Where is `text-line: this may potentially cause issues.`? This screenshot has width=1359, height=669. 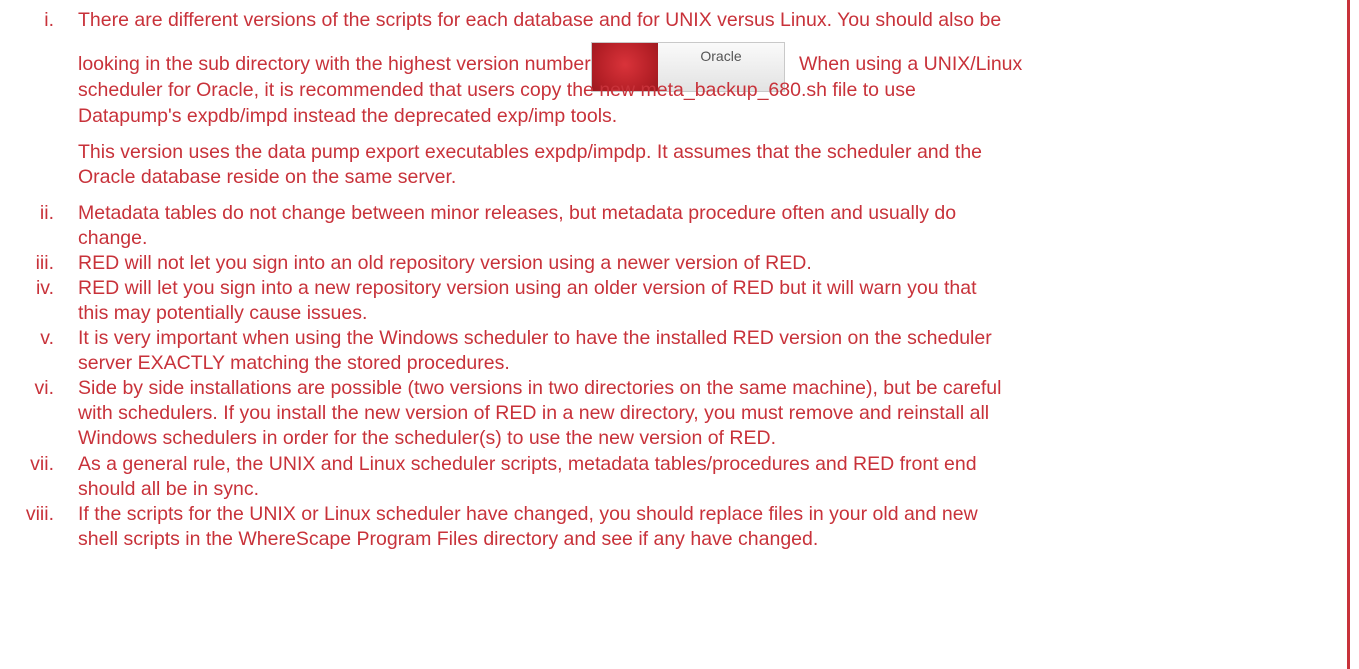
text-line: this may potentially cause issues. is located at coordinates (223, 313).